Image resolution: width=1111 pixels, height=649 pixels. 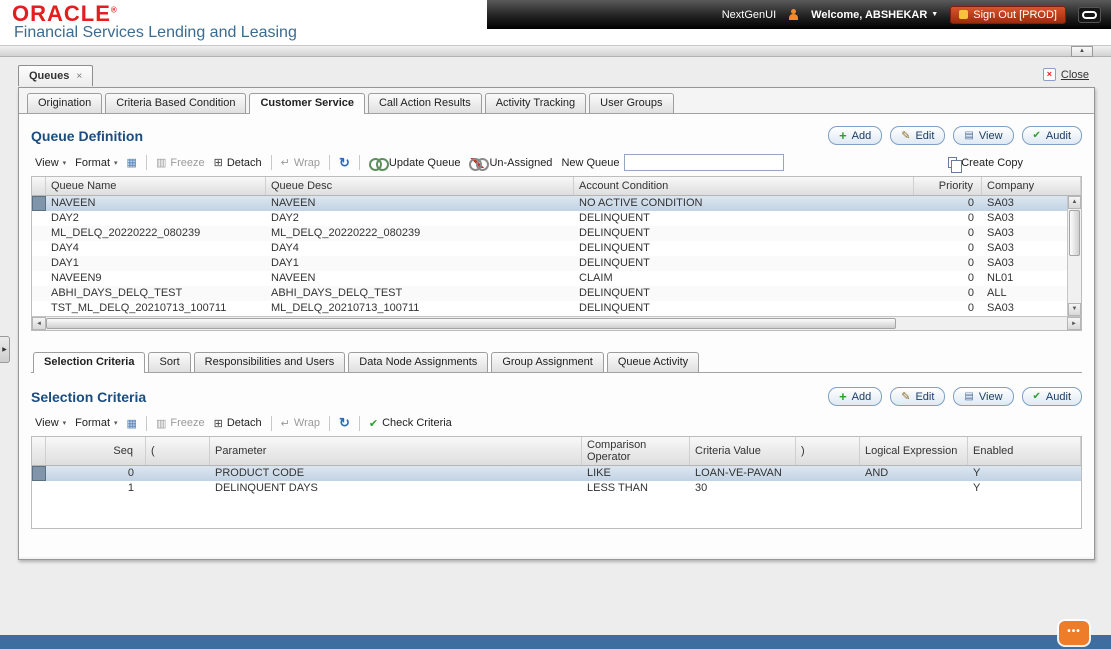 What do you see at coordinates (1024, 451) in the screenshot?
I see `column-header-enabled: Enabled` at bounding box center [1024, 451].